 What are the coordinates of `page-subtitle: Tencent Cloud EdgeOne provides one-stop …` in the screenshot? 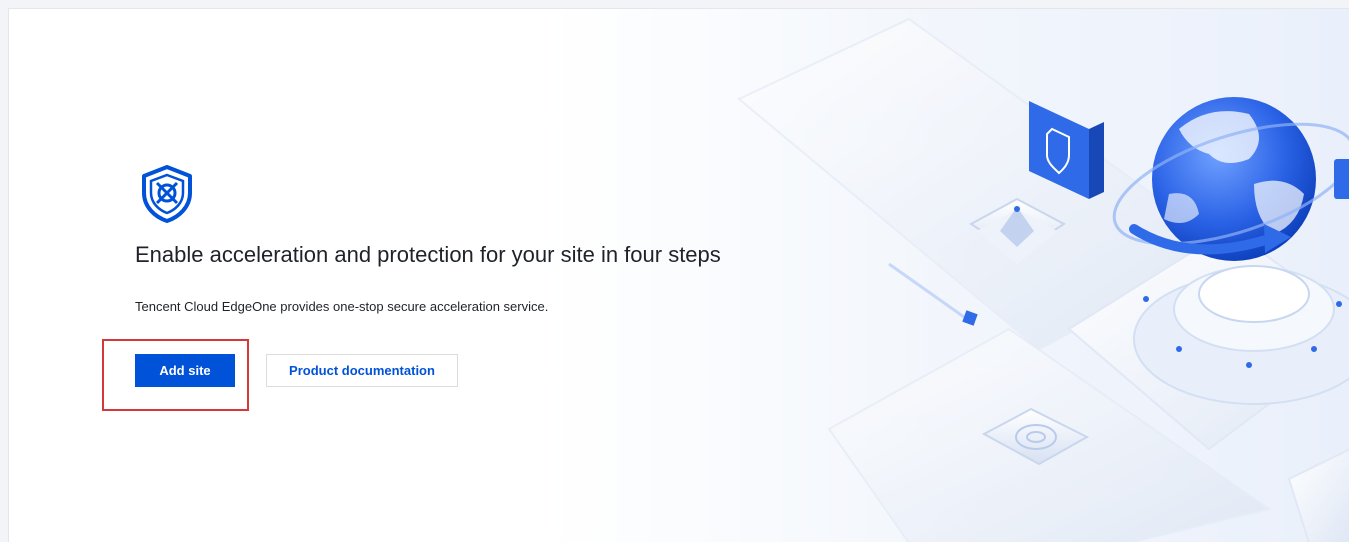 It's located at (342, 306).